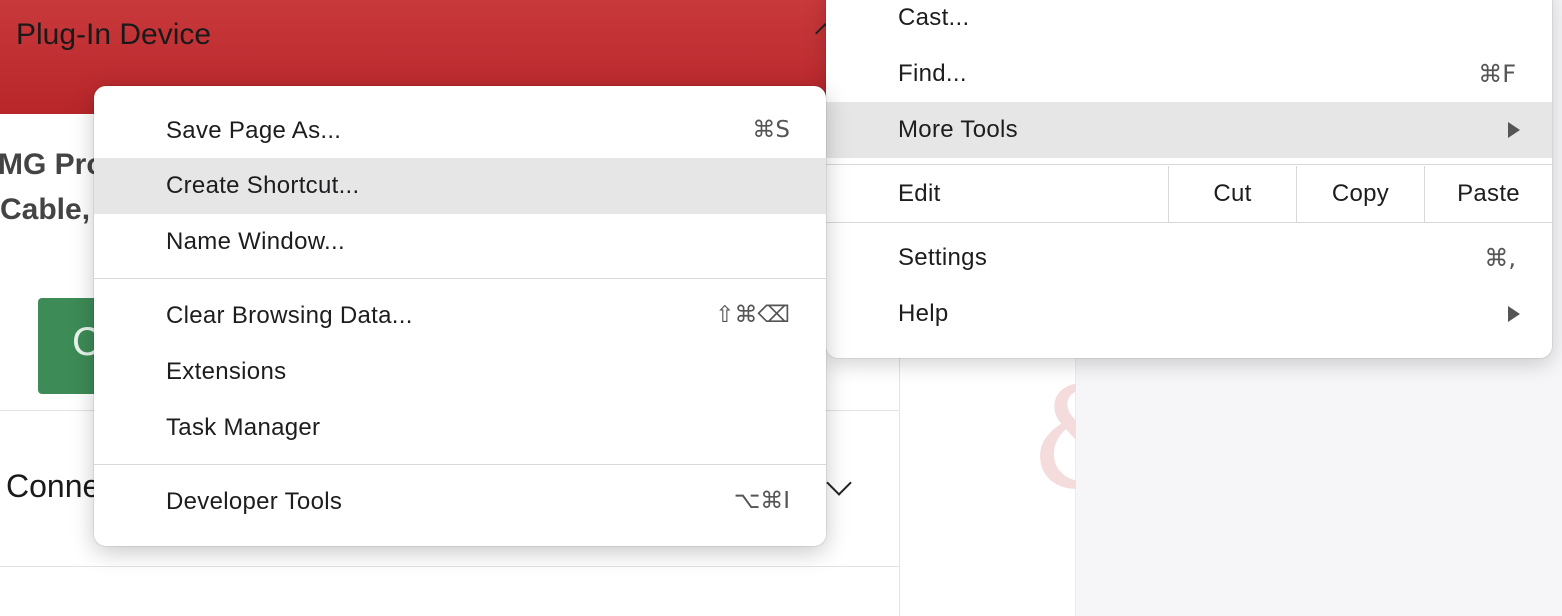 The image size is (1562, 616). I want to click on menu-item-help: Help, so click(1189, 314).